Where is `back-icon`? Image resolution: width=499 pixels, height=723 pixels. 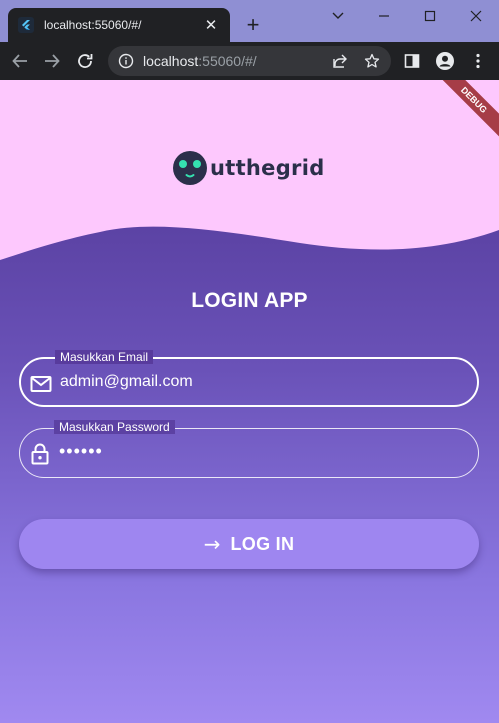
back-icon is located at coordinates (20, 61).